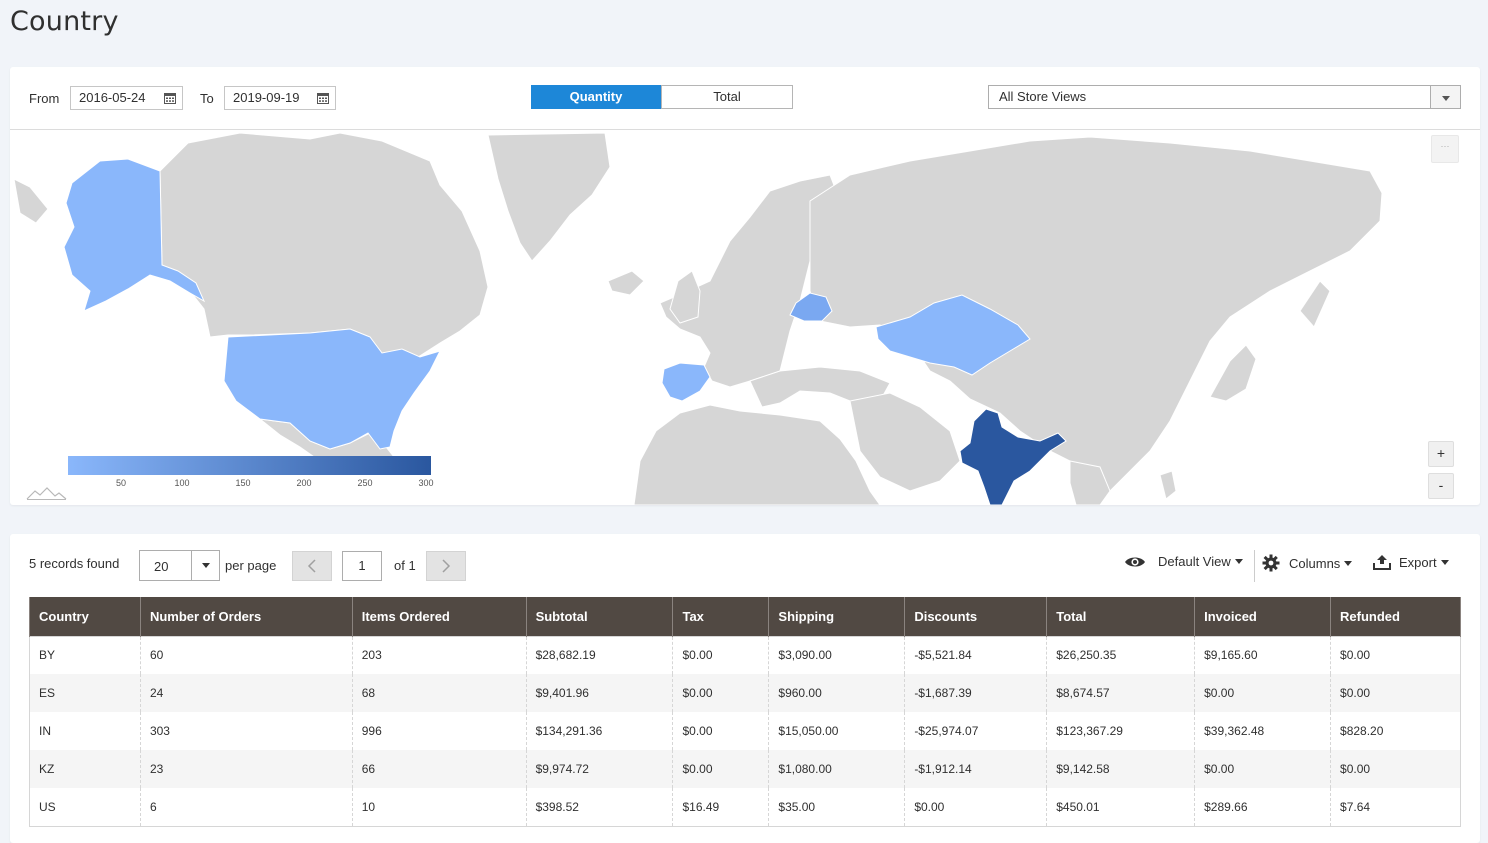 The height and width of the screenshot is (843, 1488). Describe the element at coordinates (85, 693) in the screenshot. I see `table-cell: ES` at that location.